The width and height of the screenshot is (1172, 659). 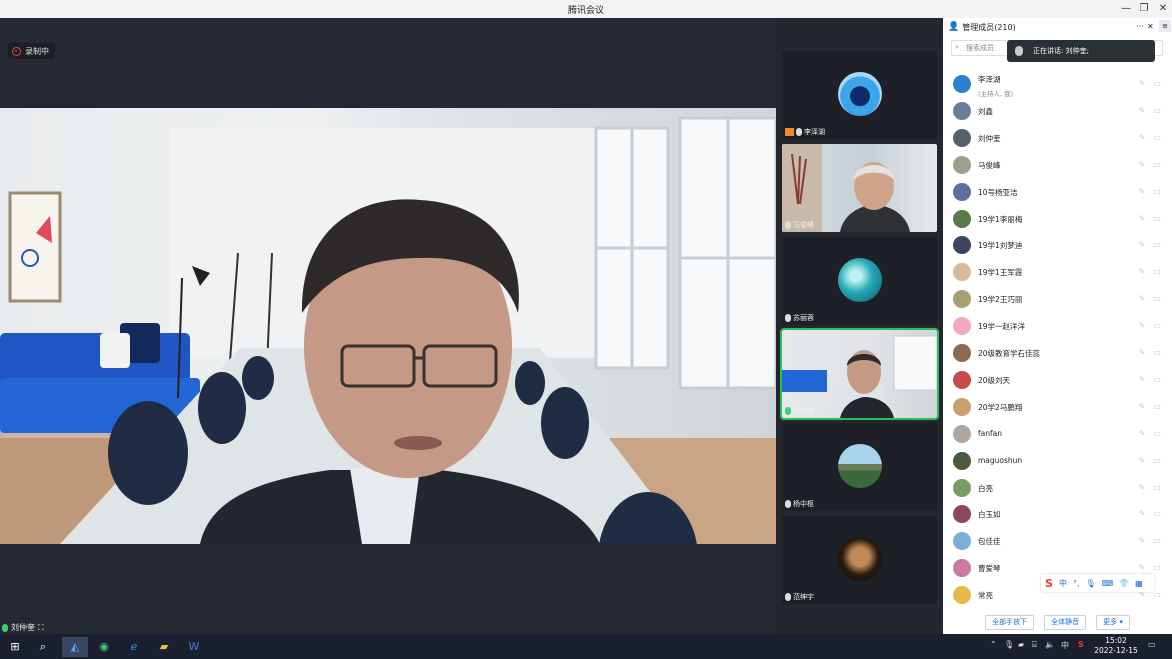 I want to click on video-tile: 范绅宇, so click(x=859, y=560).